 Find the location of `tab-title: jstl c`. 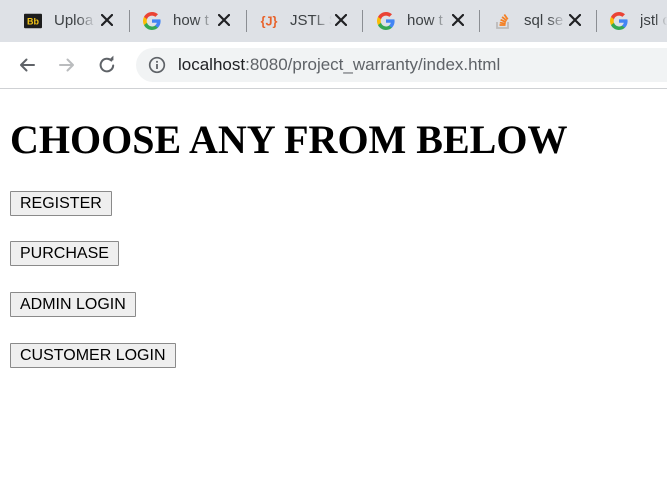

tab-title: jstl c is located at coordinates (653, 20).